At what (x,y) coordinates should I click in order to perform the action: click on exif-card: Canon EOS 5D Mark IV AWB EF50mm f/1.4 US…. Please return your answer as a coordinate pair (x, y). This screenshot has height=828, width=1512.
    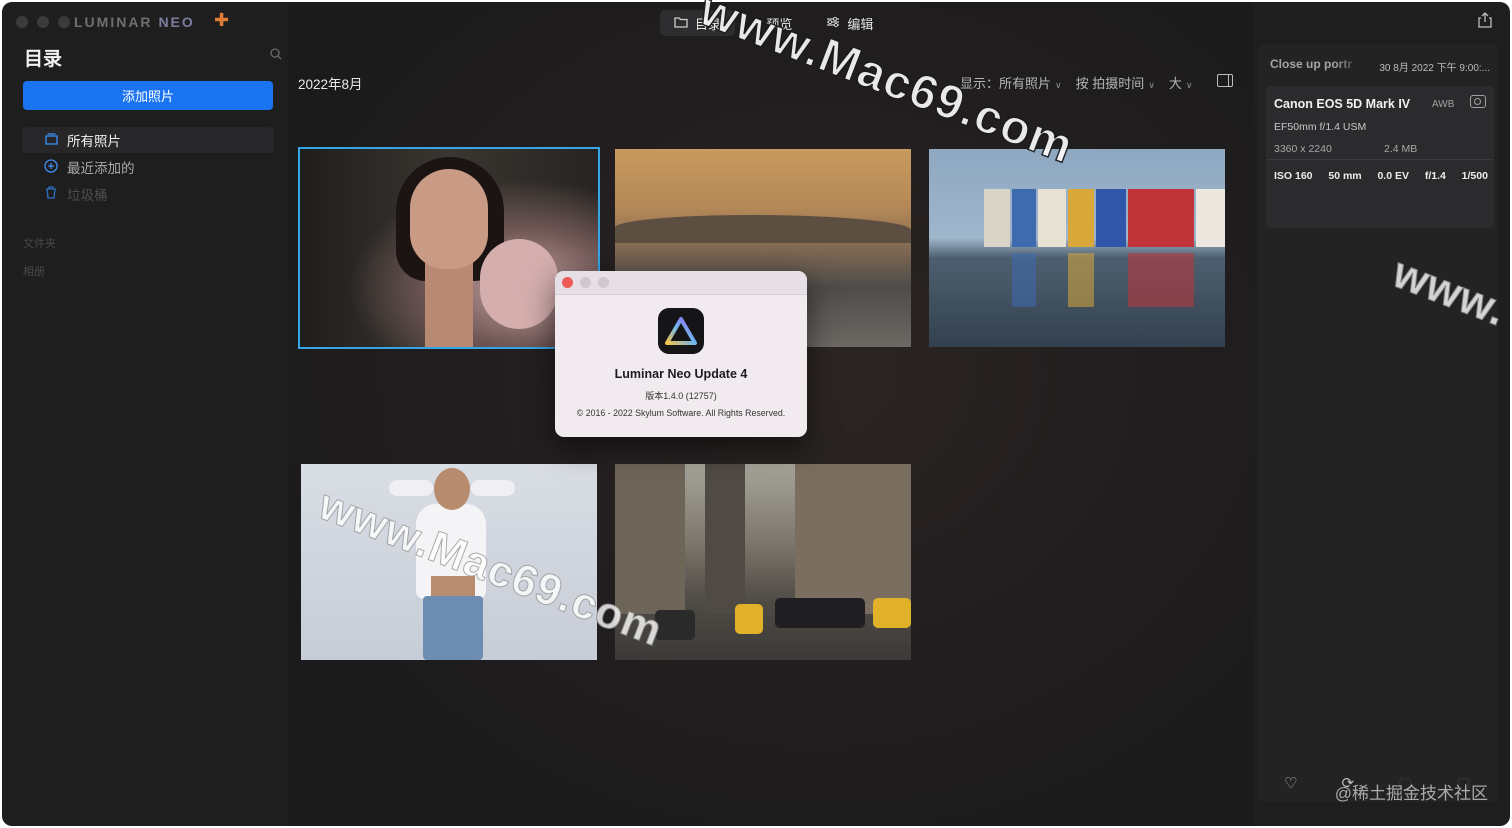
    Looking at the image, I should click on (1380, 157).